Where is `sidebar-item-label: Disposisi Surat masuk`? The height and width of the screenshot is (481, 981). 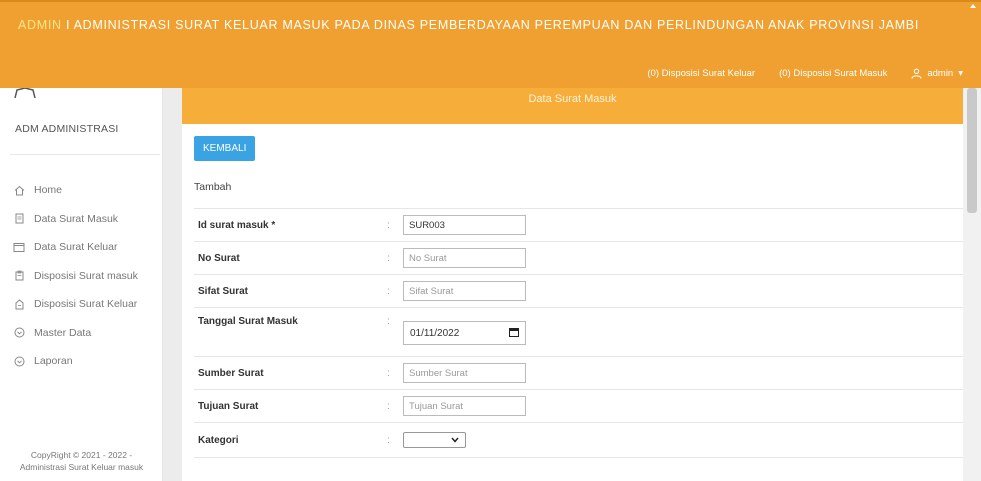 sidebar-item-label: Disposisi Surat masuk is located at coordinates (86, 275).